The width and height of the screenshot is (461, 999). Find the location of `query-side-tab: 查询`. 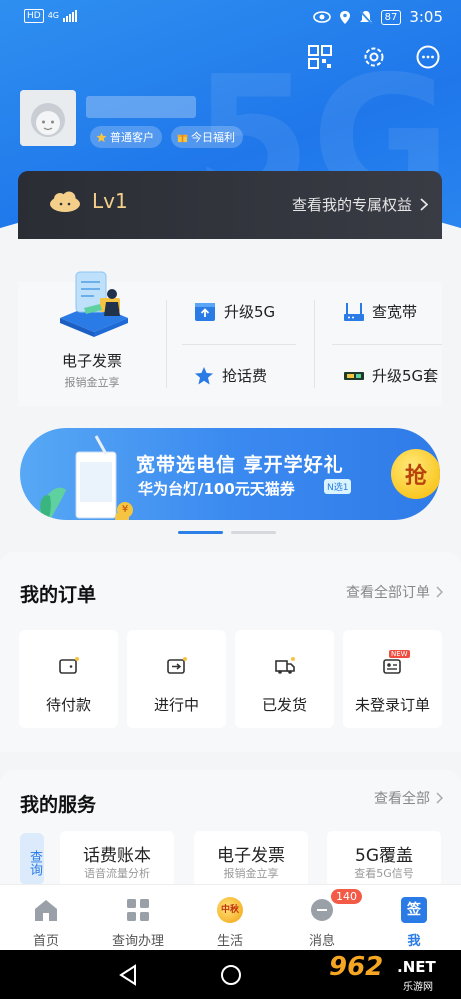

query-side-tab: 查询 is located at coordinates (32, 859).